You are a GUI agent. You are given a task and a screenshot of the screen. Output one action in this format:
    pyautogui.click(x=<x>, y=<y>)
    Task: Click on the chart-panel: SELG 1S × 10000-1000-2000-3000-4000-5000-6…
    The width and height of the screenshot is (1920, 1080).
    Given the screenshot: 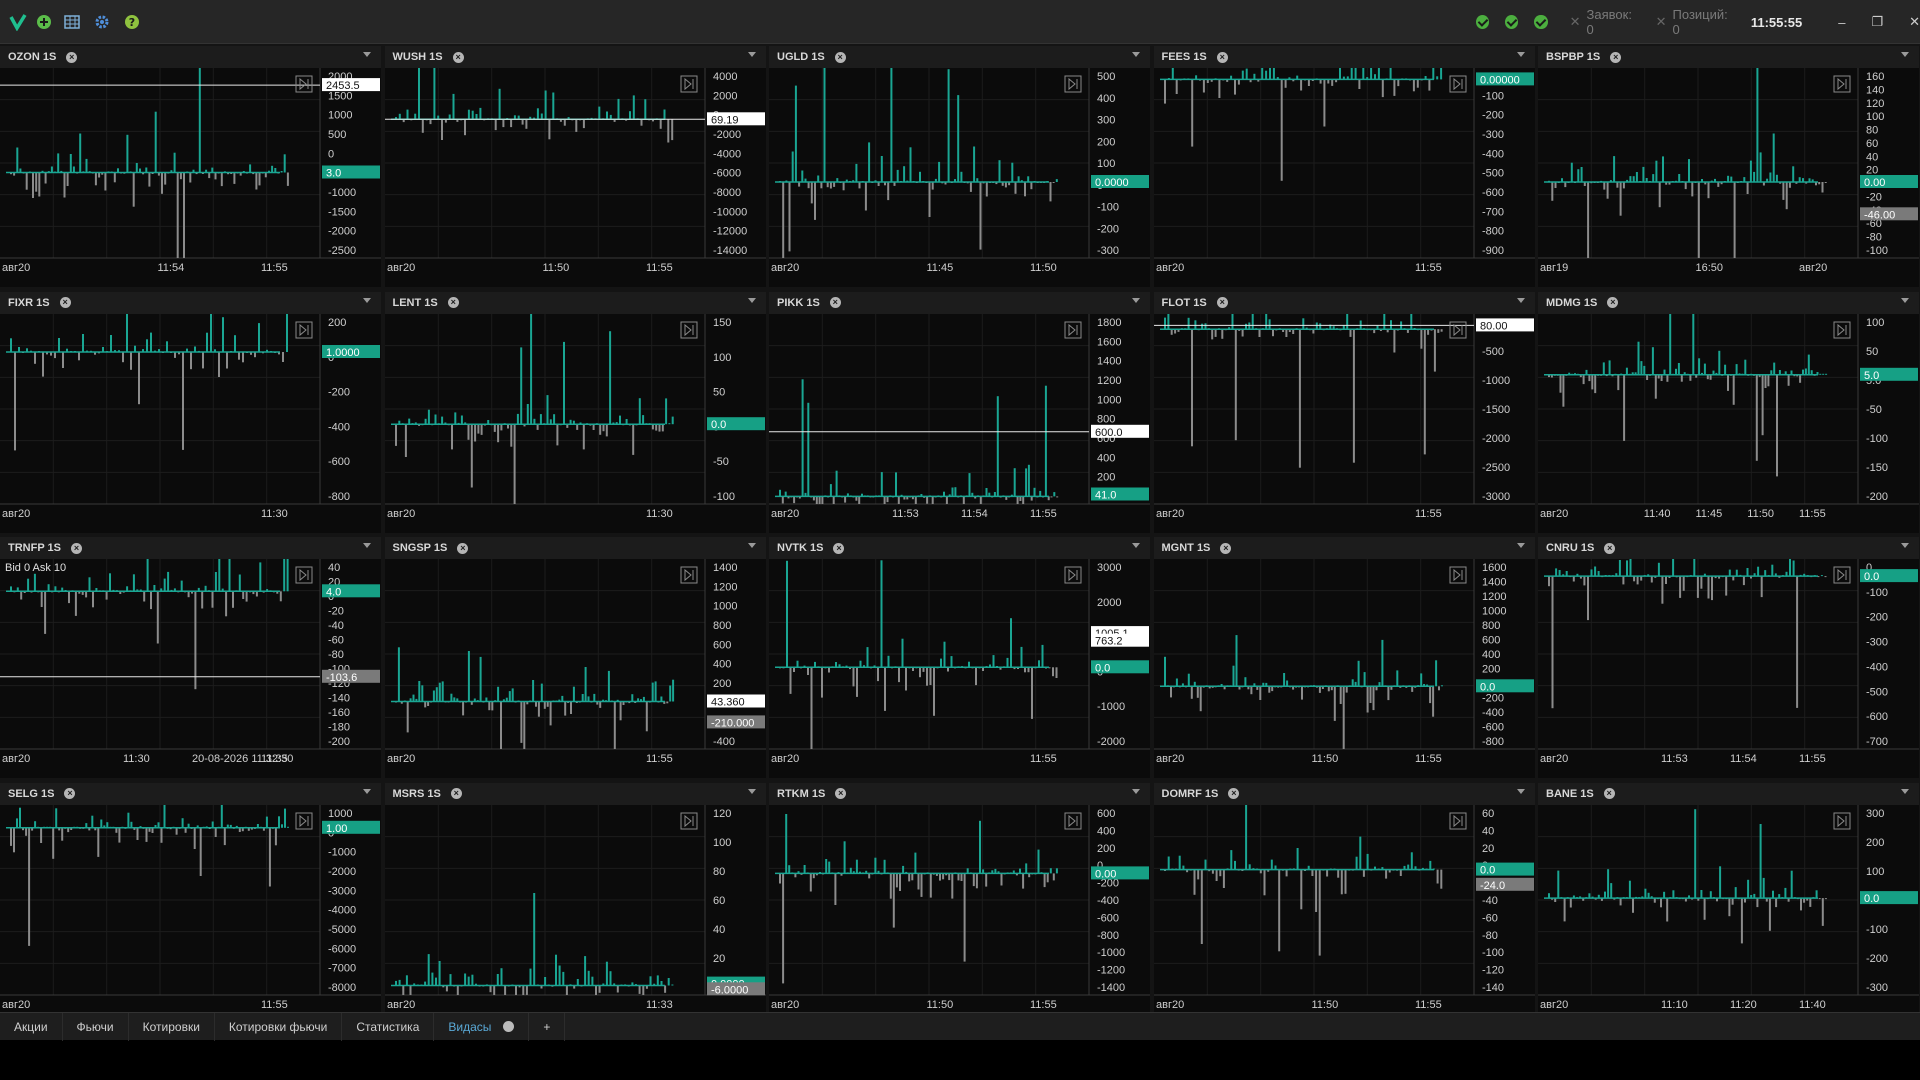 What is the action you would take?
    pyautogui.click(x=190, y=903)
    